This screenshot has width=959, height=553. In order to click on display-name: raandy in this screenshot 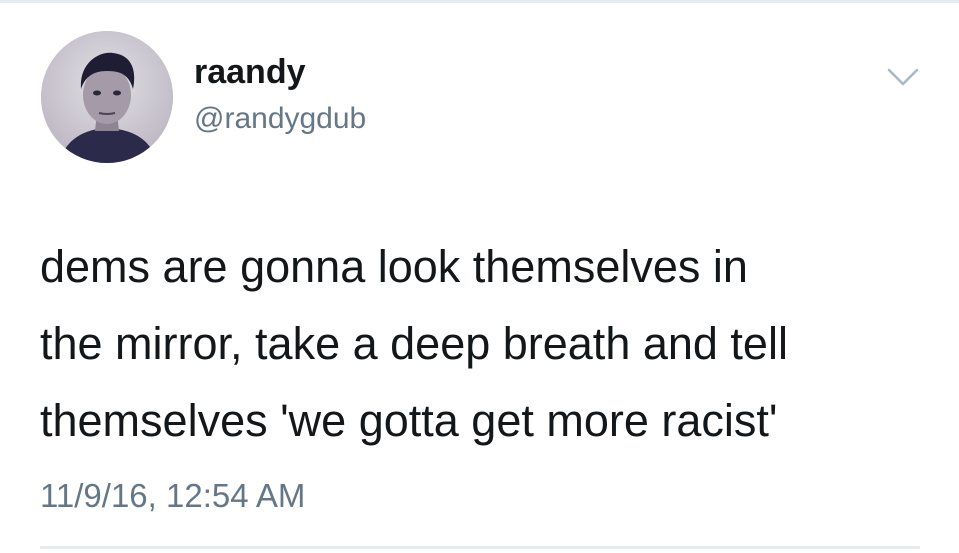, I will do `click(250, 72)`.